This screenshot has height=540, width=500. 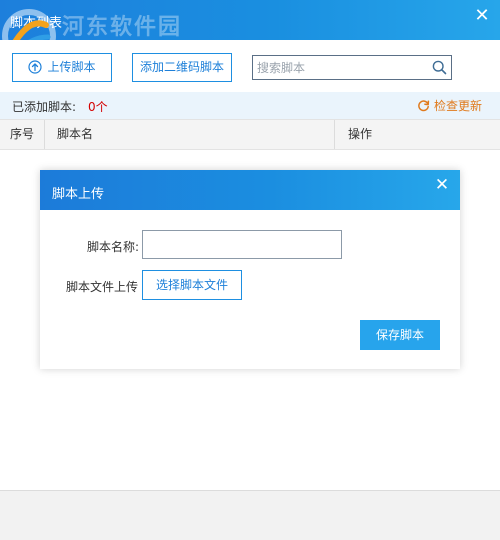 I want to click on column-header-index: 序号, so click(x=22, y=134).